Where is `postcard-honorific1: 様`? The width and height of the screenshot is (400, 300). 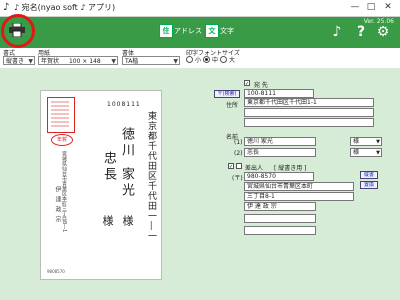 postcard-honorific1: 様 is located at coordinates (127, 220).